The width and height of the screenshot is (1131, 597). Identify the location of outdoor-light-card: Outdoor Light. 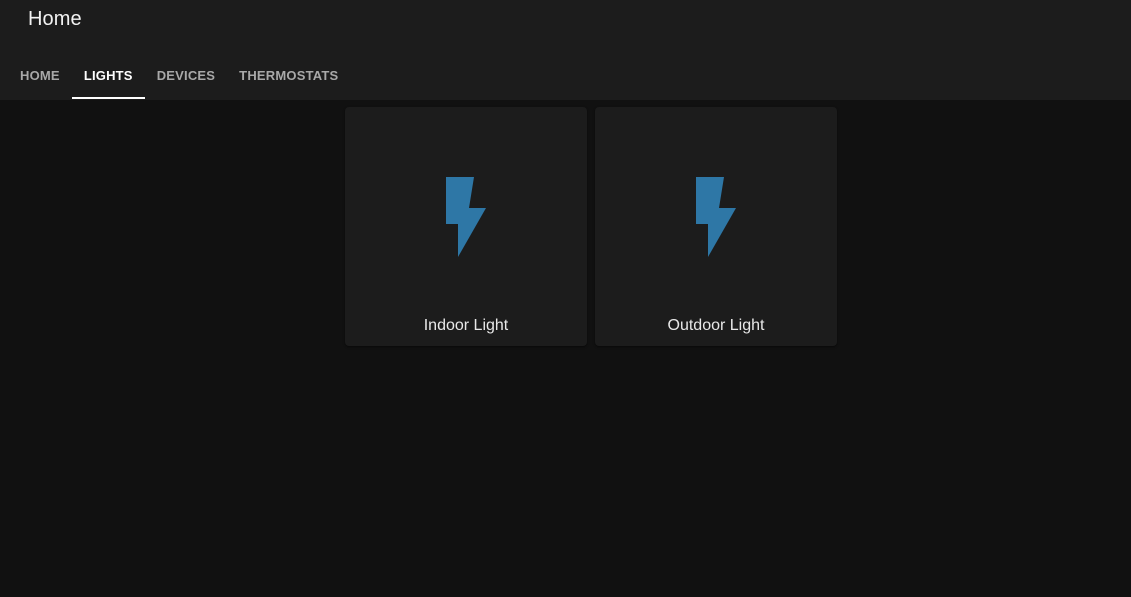
(716, 226).